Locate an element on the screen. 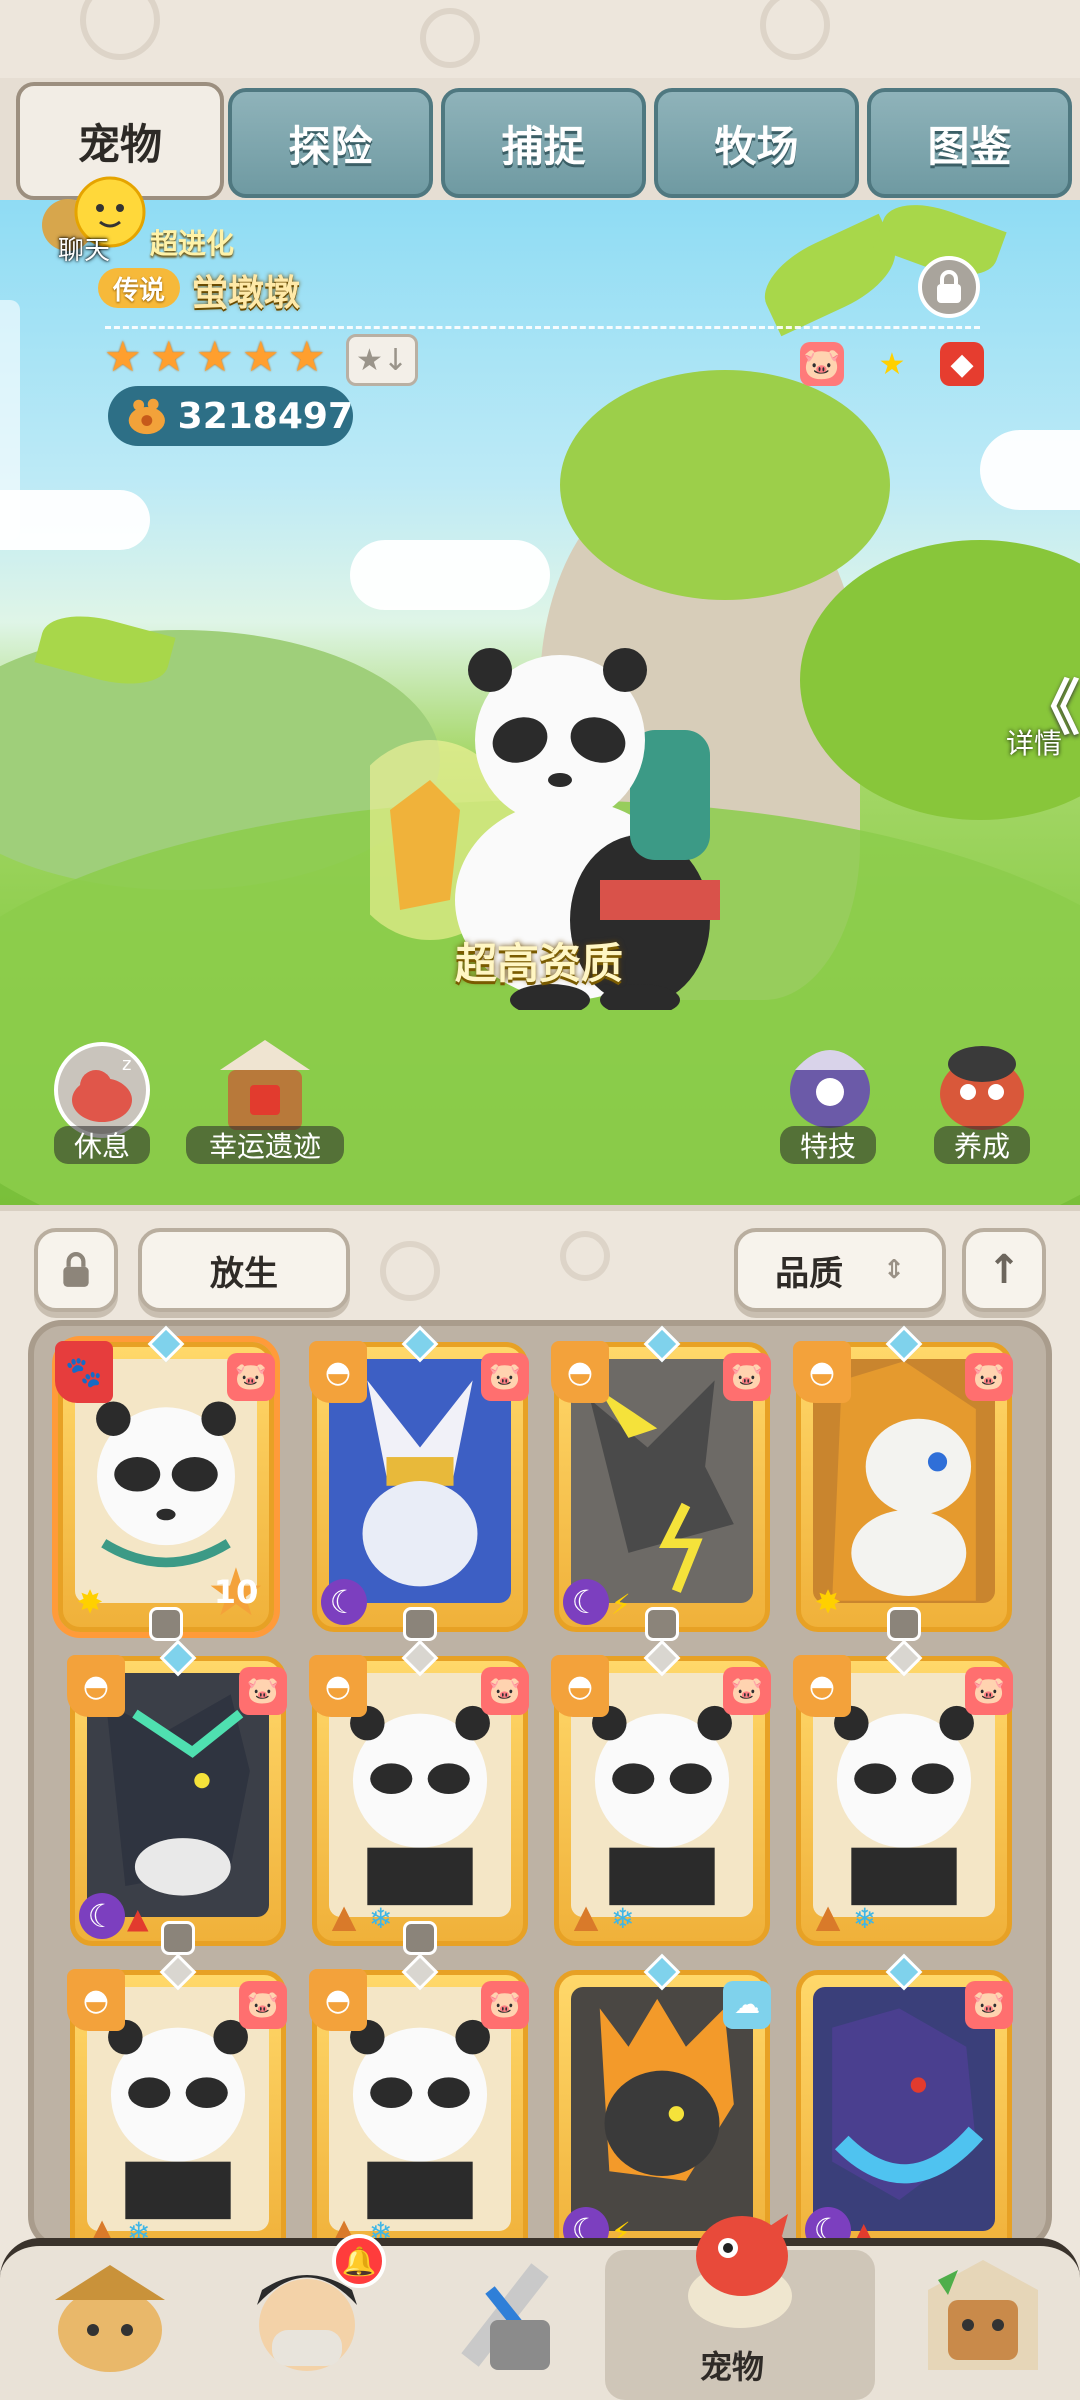  rarity-badge: 传说 is located at coordinates (139, 288).